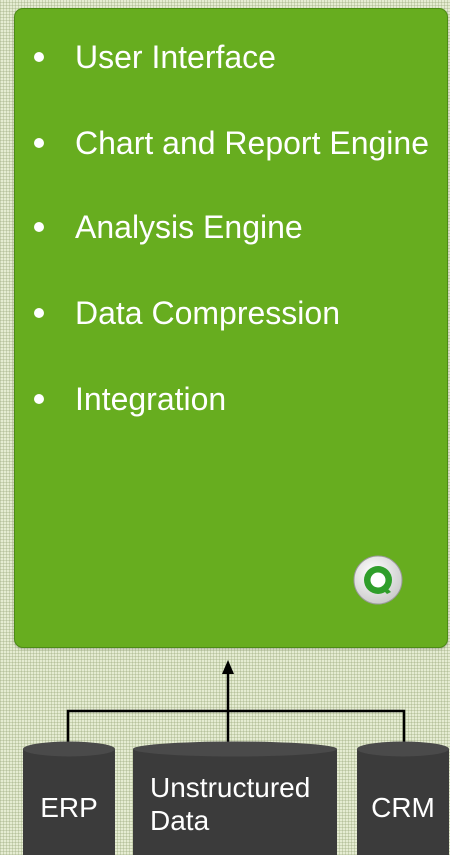  I want to click on source-erp: ERP, so click(69, 798).